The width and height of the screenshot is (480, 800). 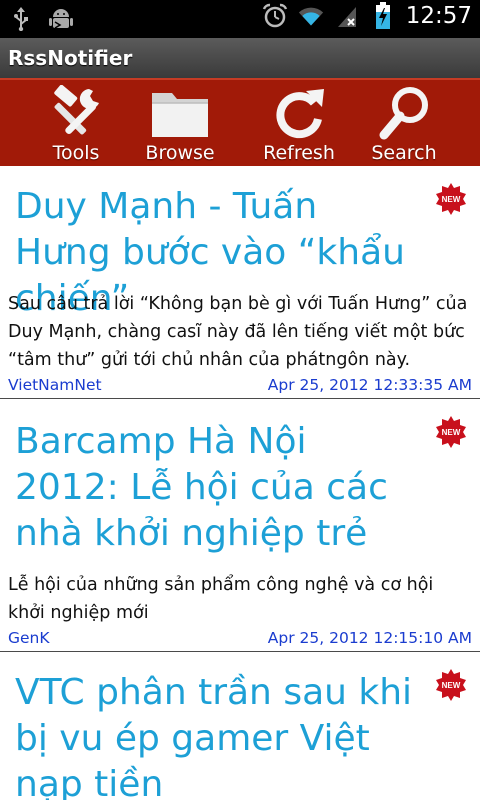 I want to click on tools-label: Tools, so click(x=76, y=153).